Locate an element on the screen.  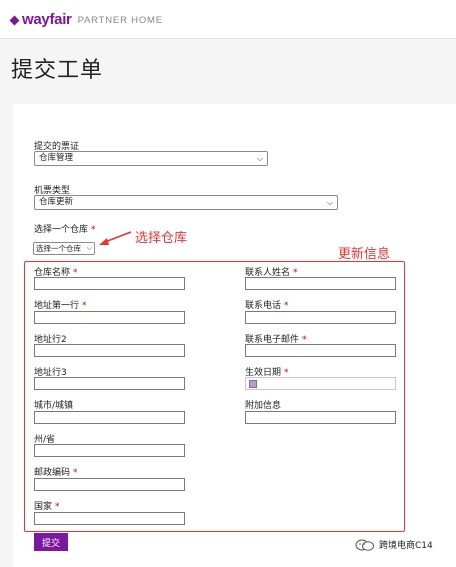
postal-code-input is located at coordinates (109, 484).